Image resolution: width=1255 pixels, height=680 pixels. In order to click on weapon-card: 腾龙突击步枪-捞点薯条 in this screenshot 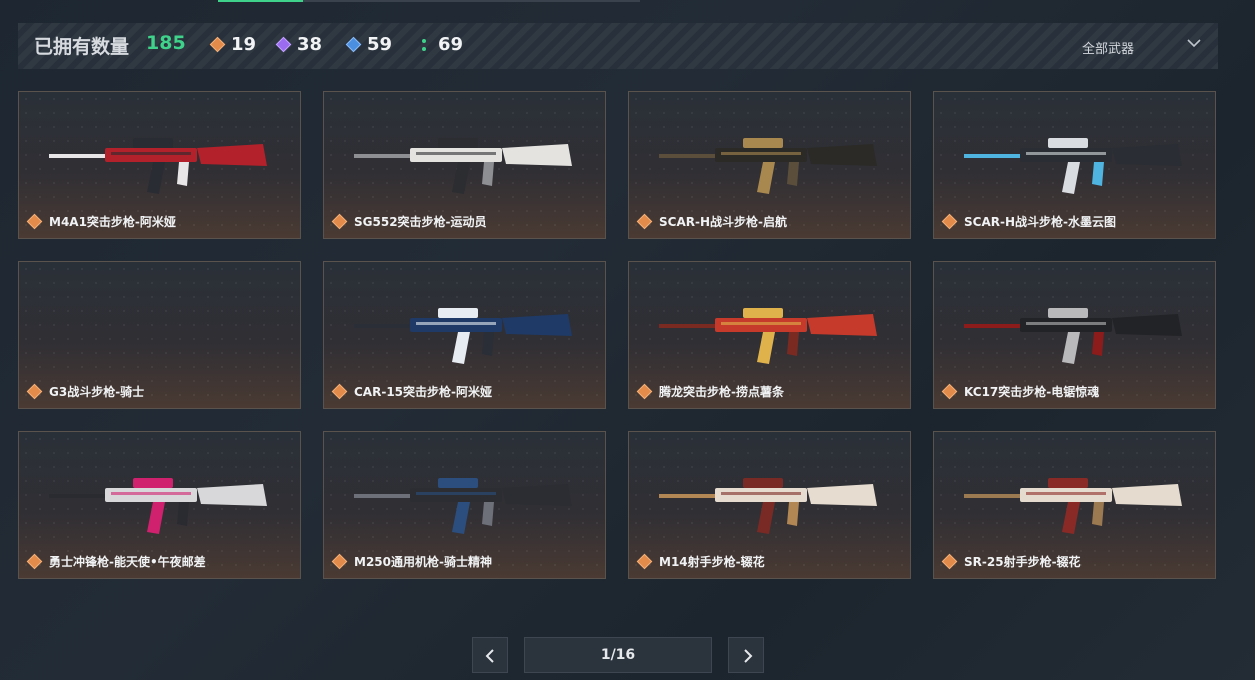, I will do `click(769, 335)`.